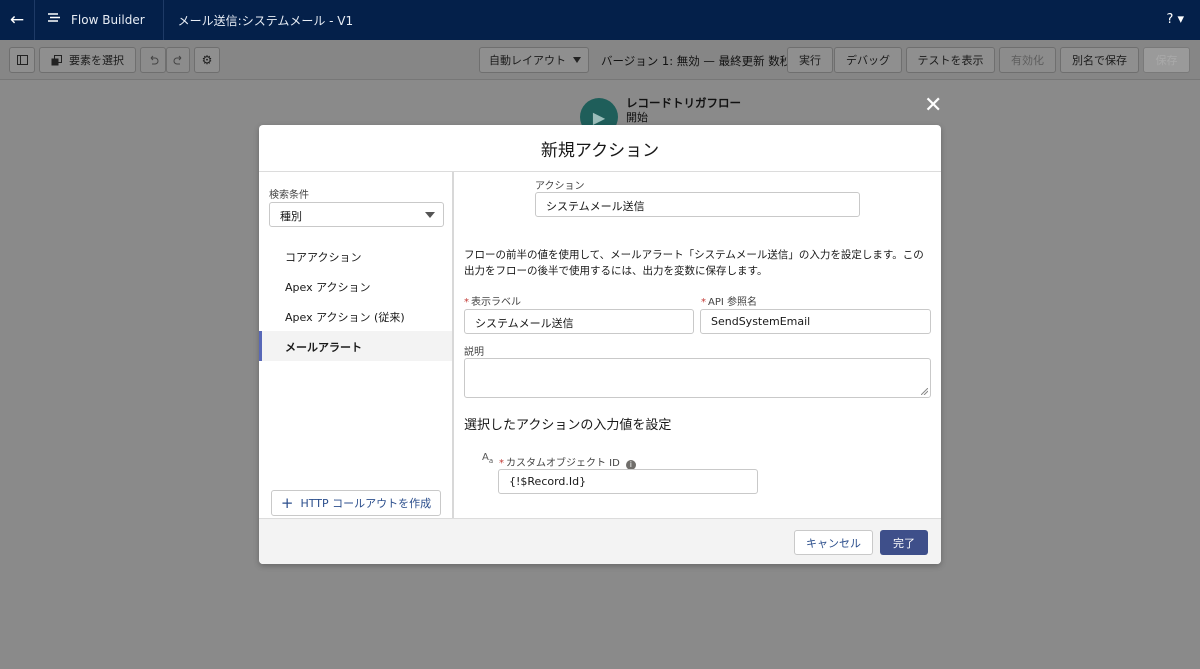 The height and width of the screenshot is (669, 1200). What do you see at coordinates (579, 321) in the screenshot?
I see `display-label-input: システムメール送信` at bounding box center [579, 321].